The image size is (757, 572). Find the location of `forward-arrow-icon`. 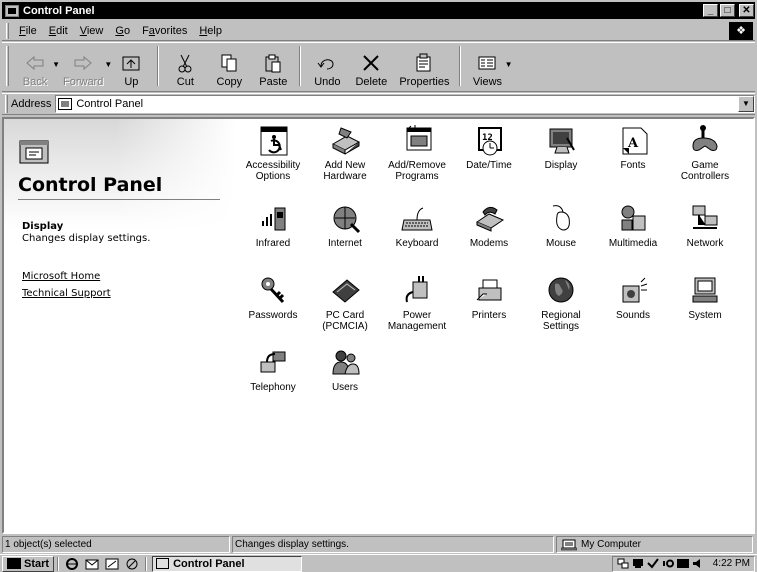

forward-arrow-icon is located at coordinates (83, 63).